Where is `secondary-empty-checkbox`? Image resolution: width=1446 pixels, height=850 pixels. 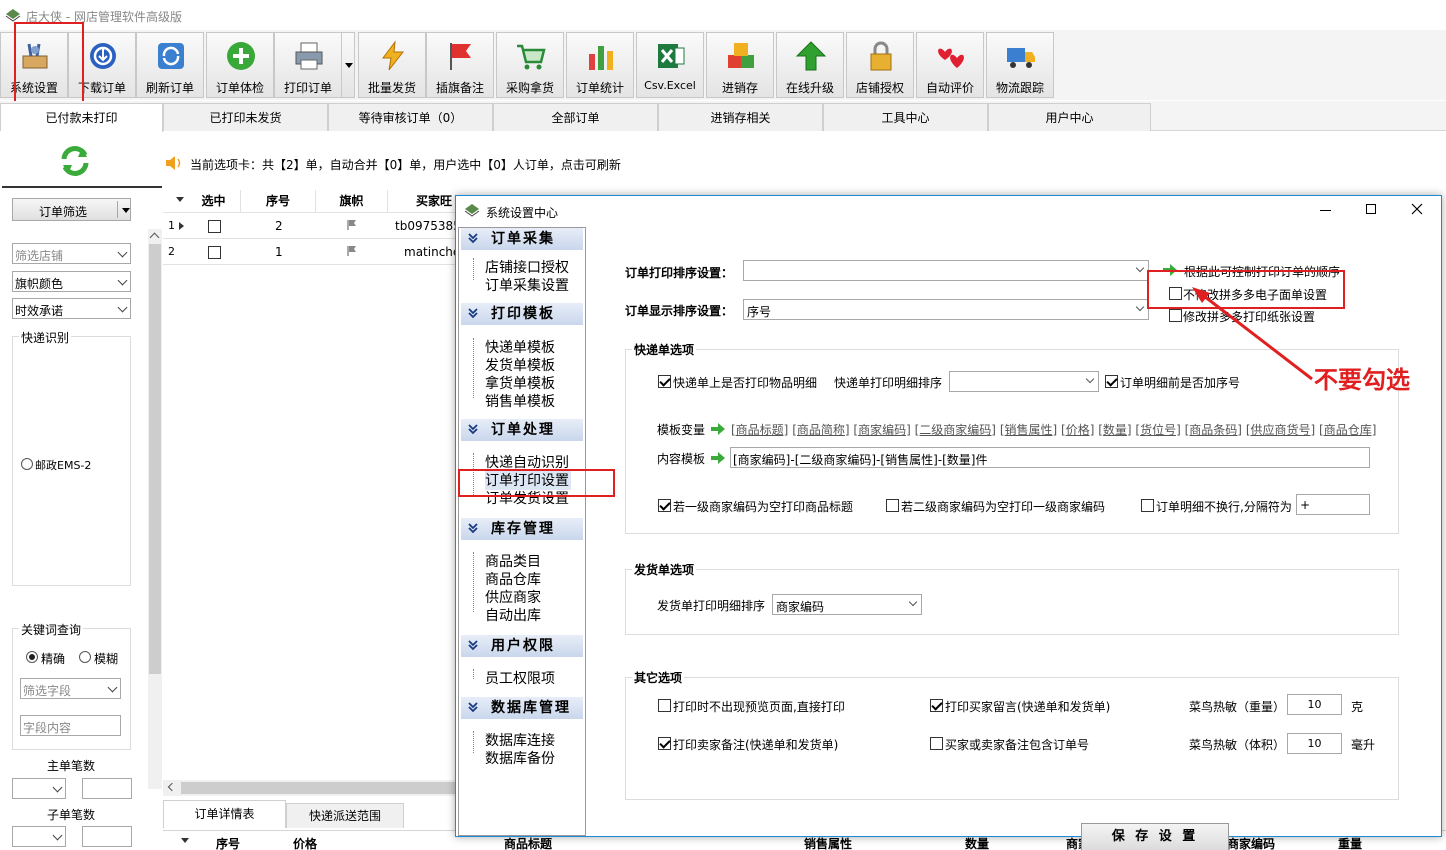 secondary-empty-checkbox is located at coordinates (892, 505).